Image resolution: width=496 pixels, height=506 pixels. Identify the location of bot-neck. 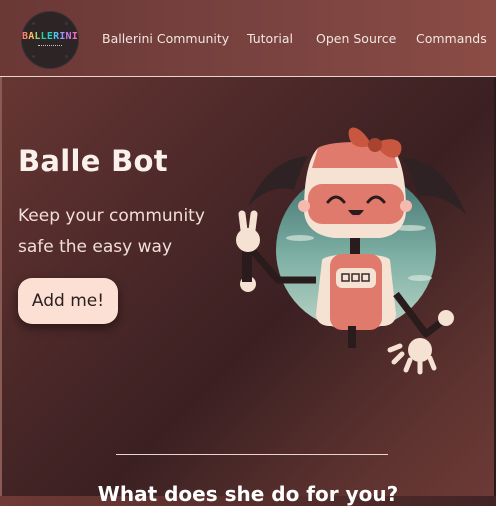
(355, 247).